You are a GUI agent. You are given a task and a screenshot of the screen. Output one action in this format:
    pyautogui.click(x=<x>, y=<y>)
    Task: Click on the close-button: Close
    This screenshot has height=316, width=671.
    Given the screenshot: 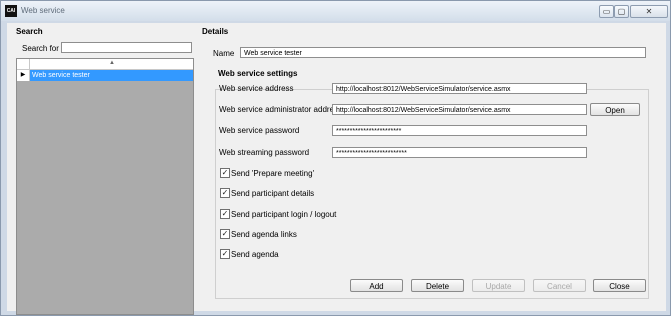 What is the action you would take?
    pyautogui.click(x=619, y=285)
    